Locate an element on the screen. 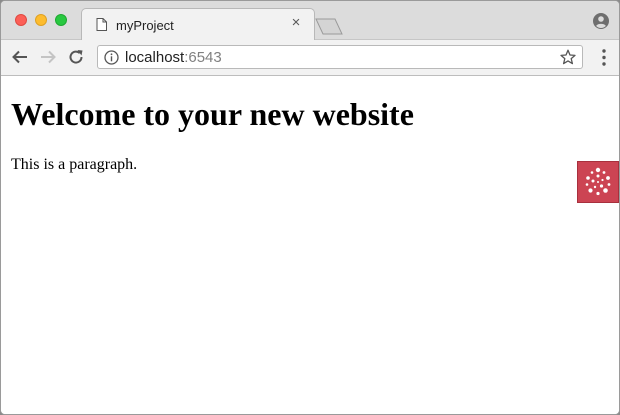  bookmark-star-icon is located at coordinates (568, 57).